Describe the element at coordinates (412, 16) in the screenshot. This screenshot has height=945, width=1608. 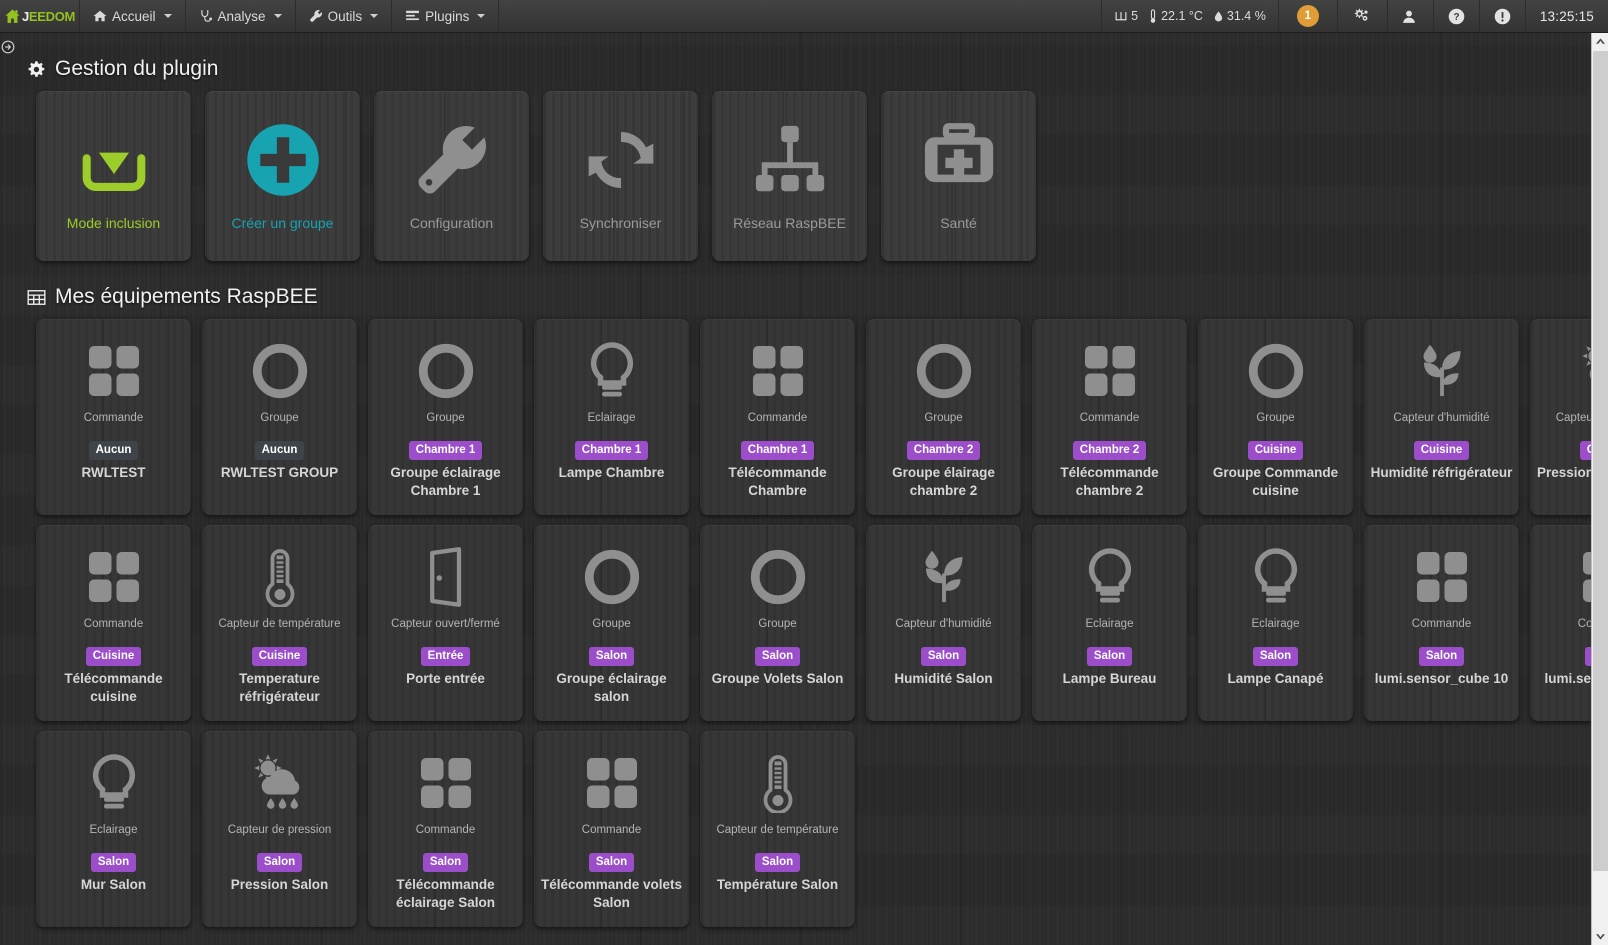
I see `list-icon` at that location.